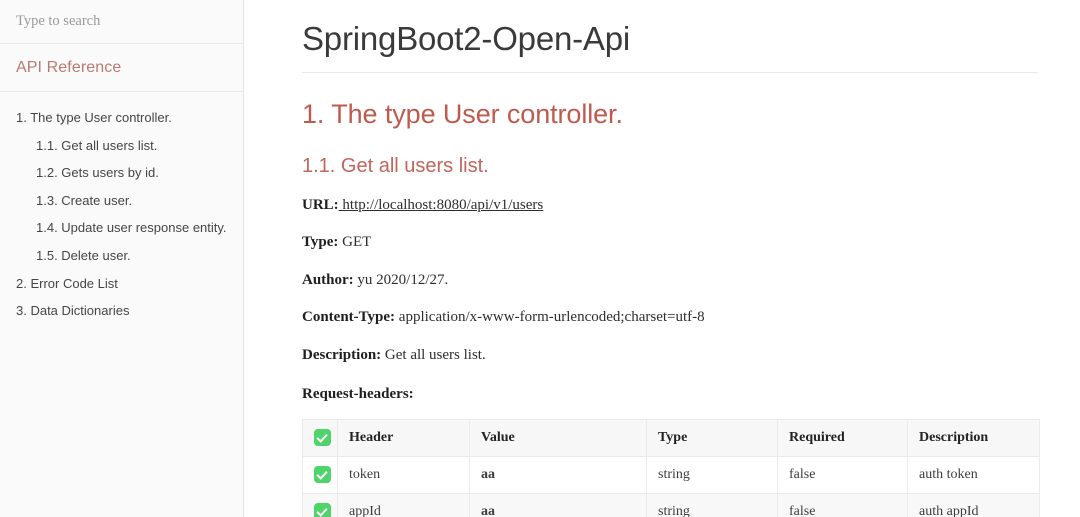 This screenshot has width=1080, height=517. Describe the element at coordinates (973, 475) in the screenshot. I see `cell-description: auth token` at that location.